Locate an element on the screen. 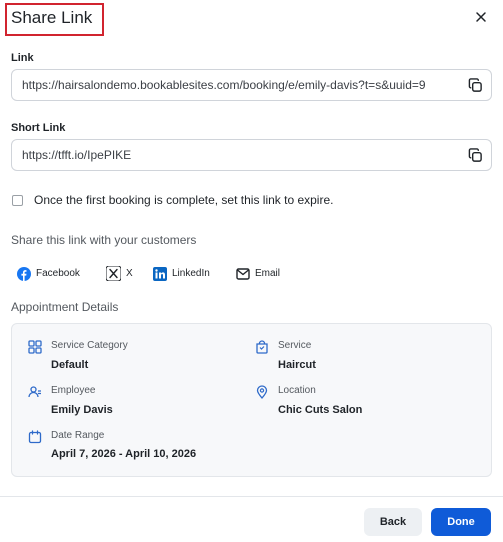  x-icon is located at coordinates (113, 273).